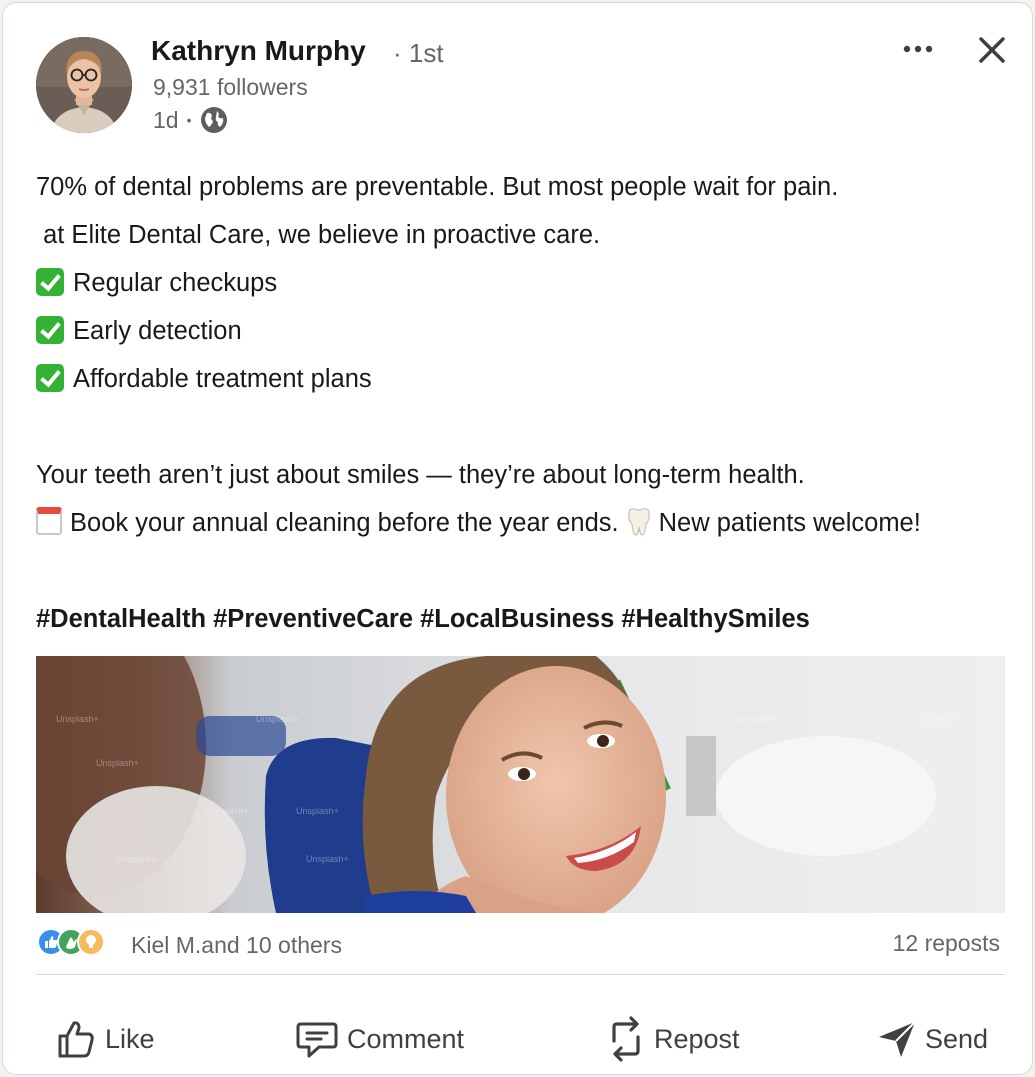  What do you see at coordinates (130, 1038) in the screenshot?
I see `like-label: Like` at bounding box center [130, 1038].